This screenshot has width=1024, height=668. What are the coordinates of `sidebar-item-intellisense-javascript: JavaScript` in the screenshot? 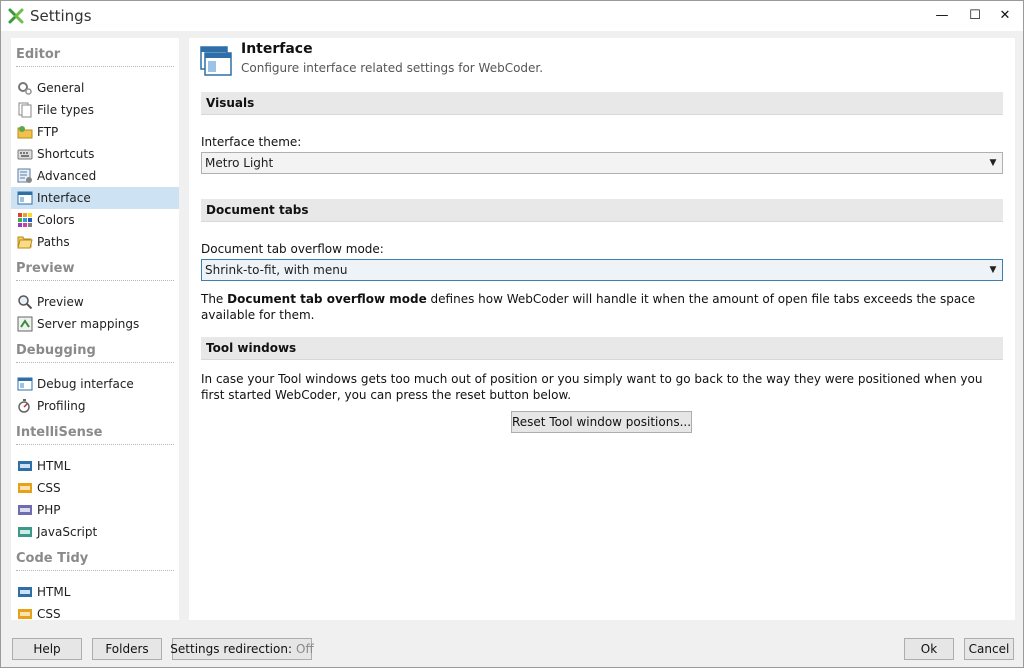 It's located at (95, 532).